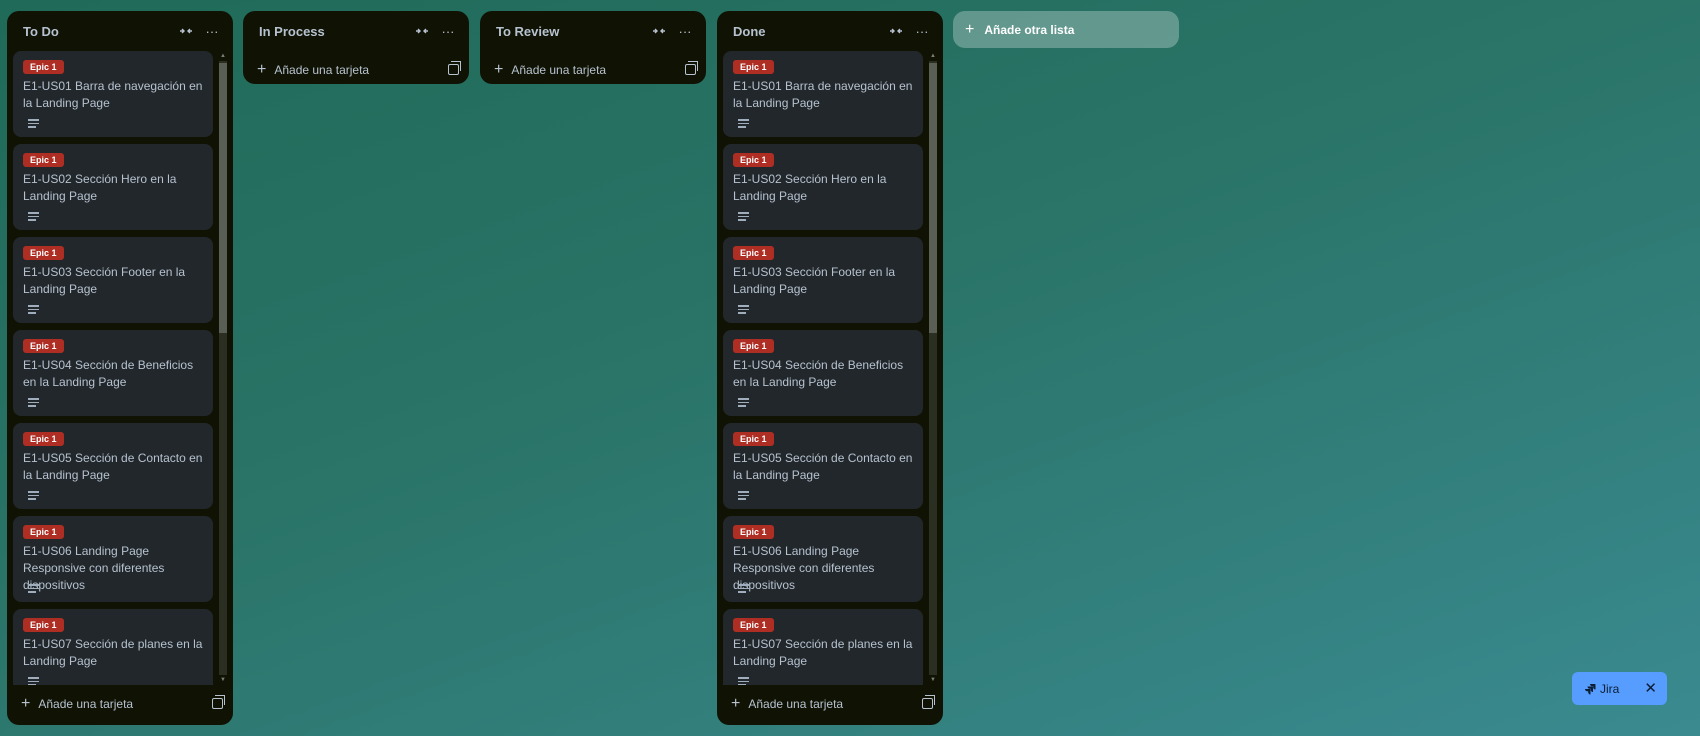 The image size is (1700, 736). I want to click on close-icon: ✕, so click(1650, 688).